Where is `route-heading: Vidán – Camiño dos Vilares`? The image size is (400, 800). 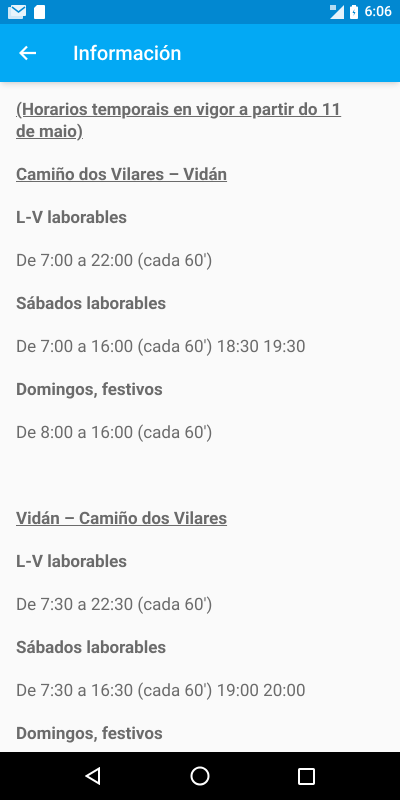
route-heading: Vidán – Camiño dos Vilares is located at coordinates (122, 519).